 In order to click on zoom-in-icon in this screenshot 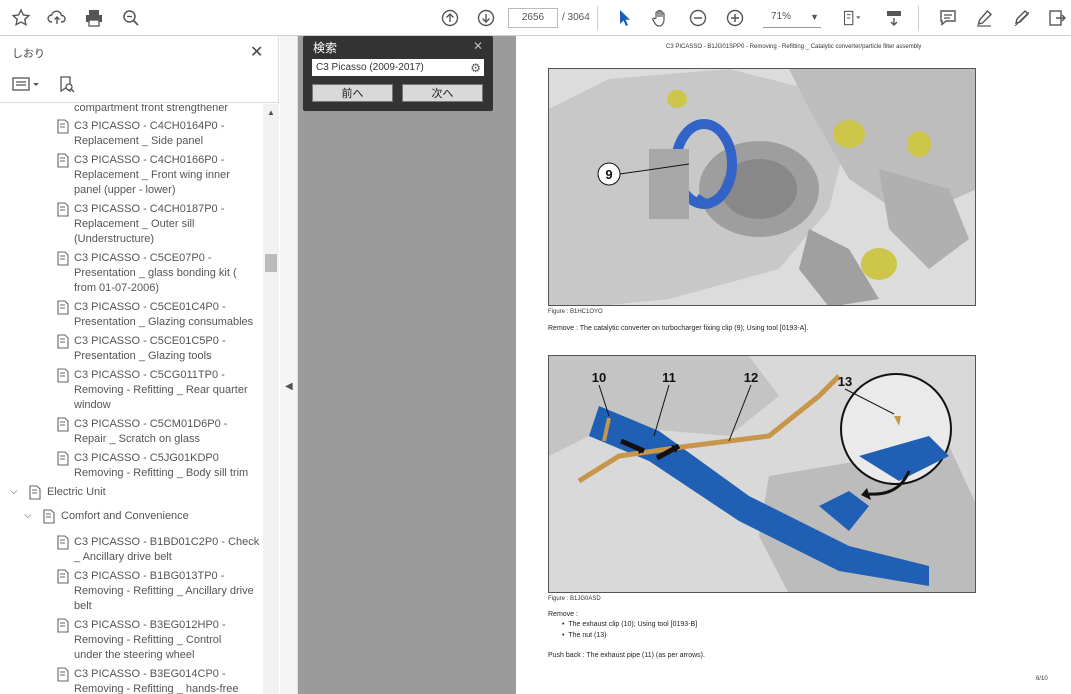, I will do `click(735, 18)`.